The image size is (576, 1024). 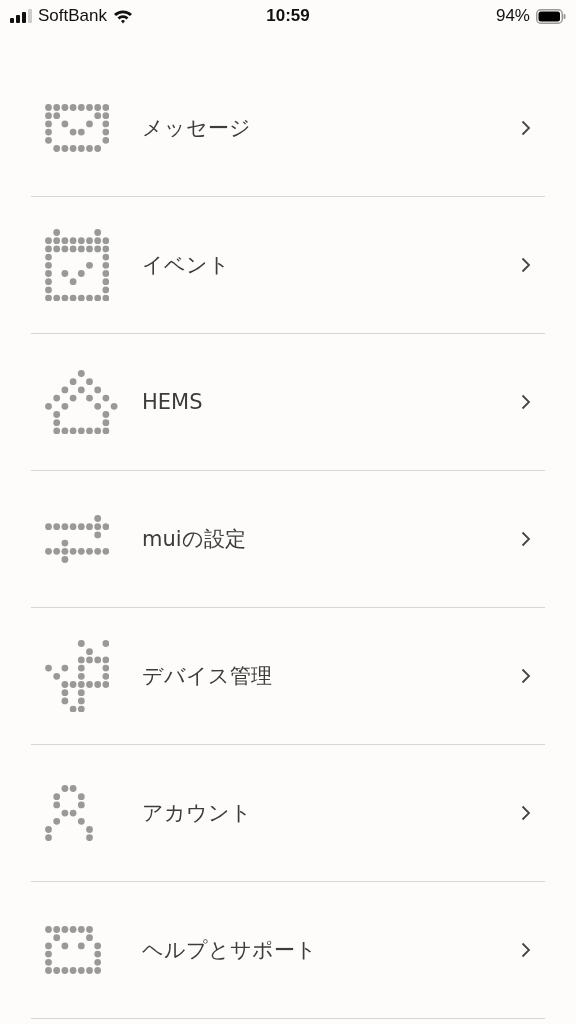 What do you see at coordinates (288, 15) in the screenshot?
I see `clock-time: 10:59` at bounding box center [288, 15].